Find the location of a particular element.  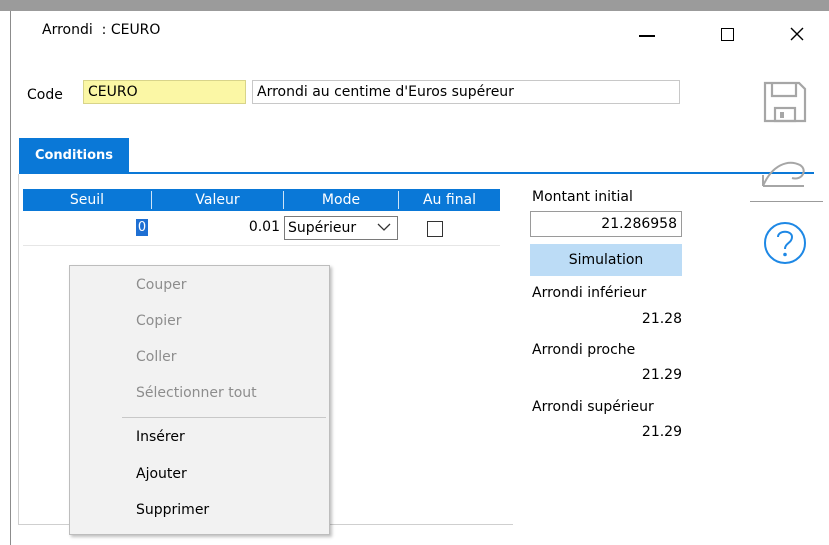

chevron-down-icon is located at coordinates (384, 227).